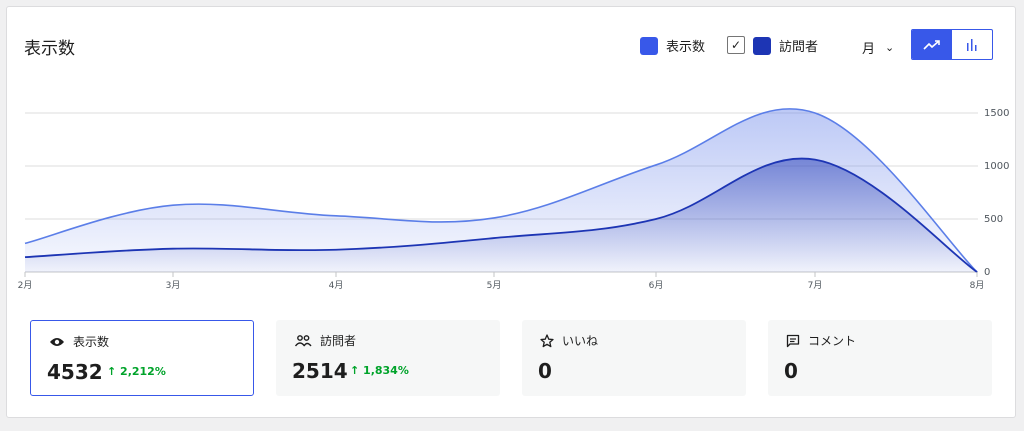 Image resolution: width=1024 pixels, height=431 pixels. I want to click on stat-card-header: 表示数, so click(79, 341).